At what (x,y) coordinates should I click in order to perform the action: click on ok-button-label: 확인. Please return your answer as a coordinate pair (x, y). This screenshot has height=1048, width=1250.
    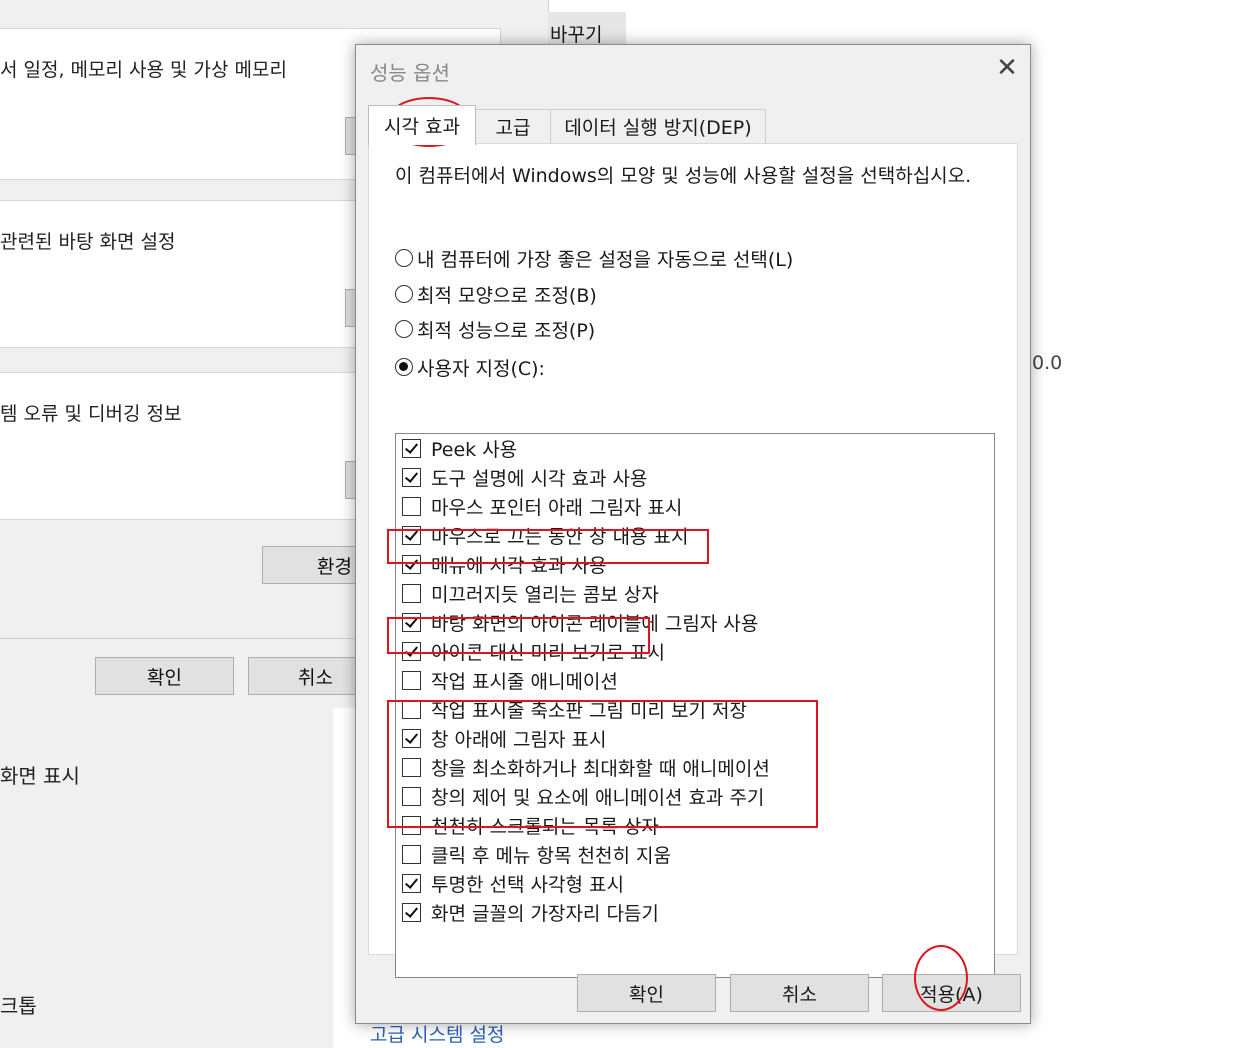
    Looking at the image, I should click on (646, 994).